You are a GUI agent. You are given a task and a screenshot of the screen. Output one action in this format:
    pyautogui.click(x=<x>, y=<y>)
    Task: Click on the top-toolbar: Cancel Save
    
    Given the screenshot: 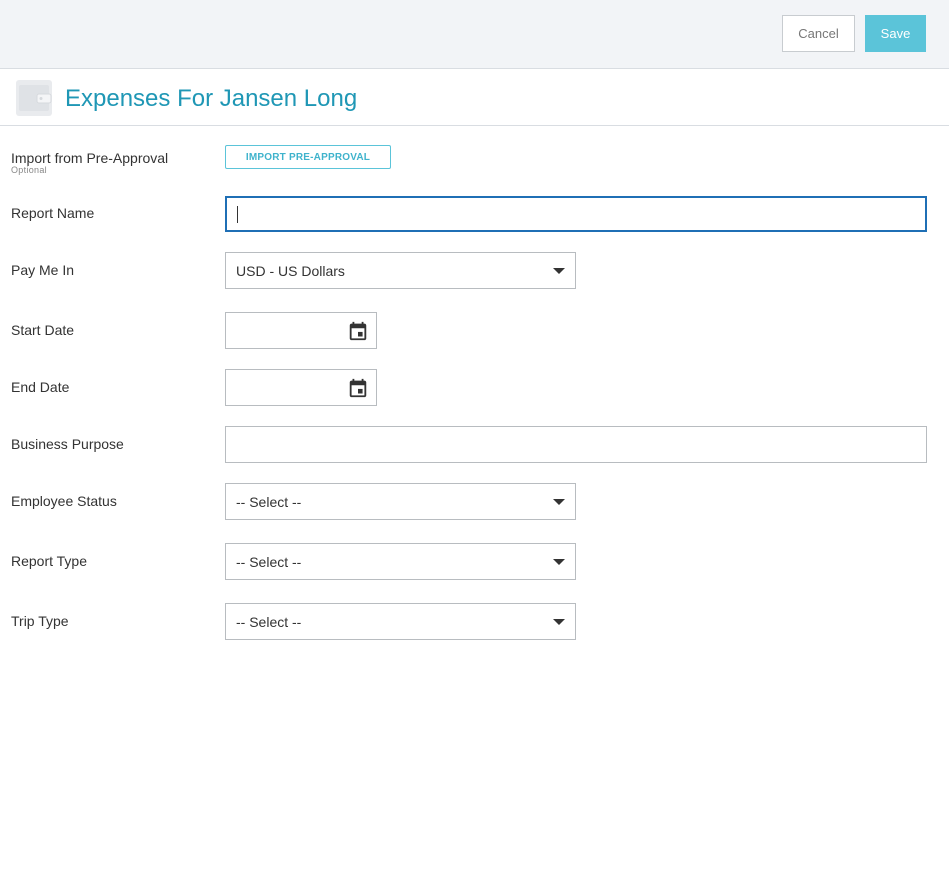 What is the action you would take?
    pyautogui.click(x=474, y=34)
    